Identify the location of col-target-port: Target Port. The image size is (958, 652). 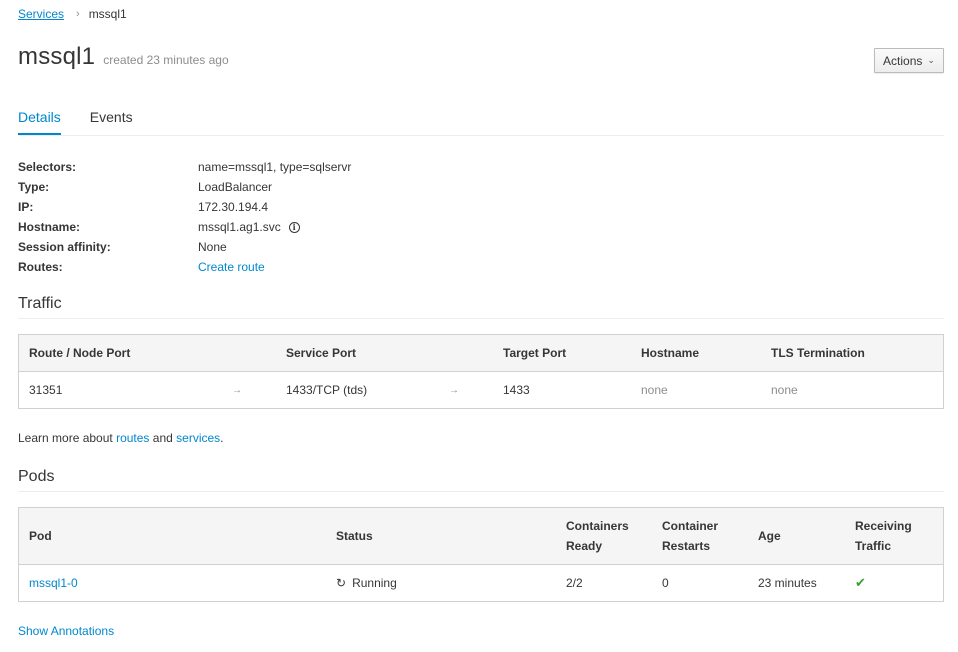
(562, 353).